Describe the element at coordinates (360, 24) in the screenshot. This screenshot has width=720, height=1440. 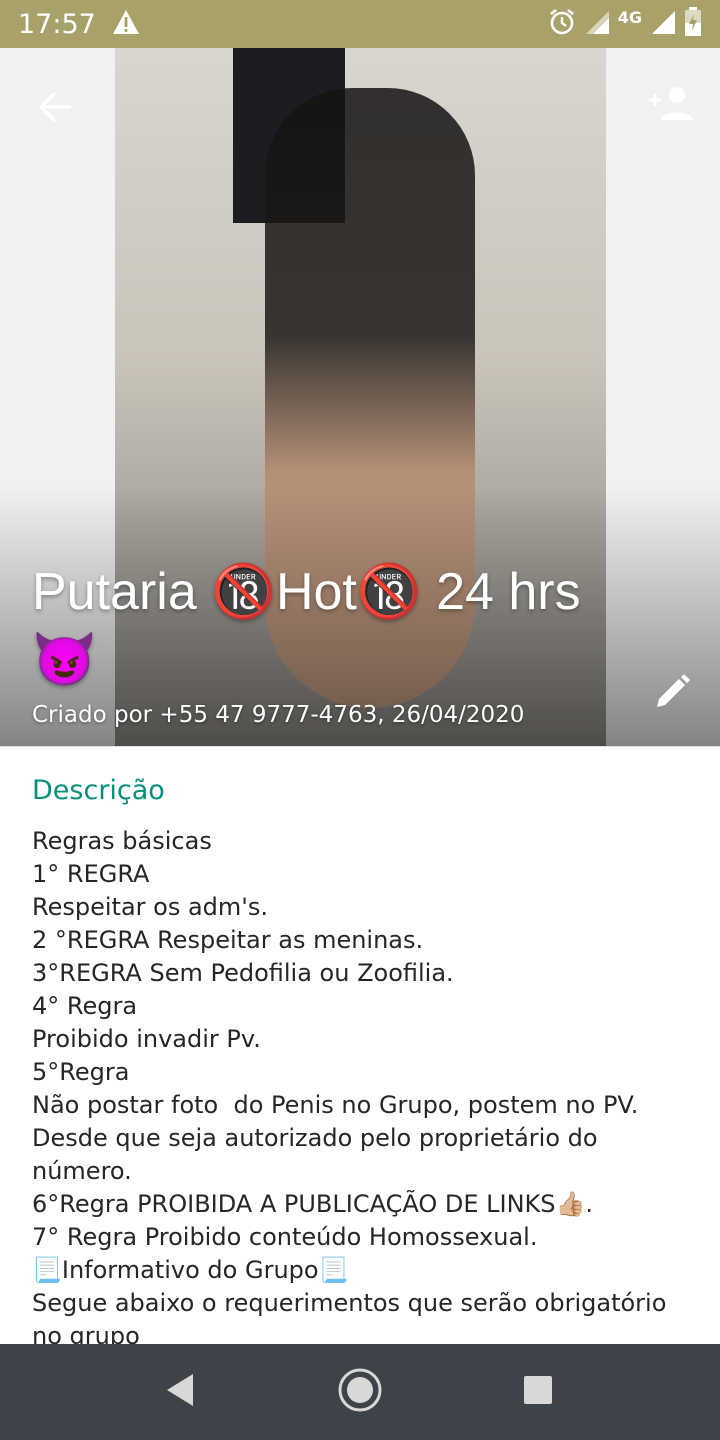
I see `status-bar: 17:57 4G` at that location.